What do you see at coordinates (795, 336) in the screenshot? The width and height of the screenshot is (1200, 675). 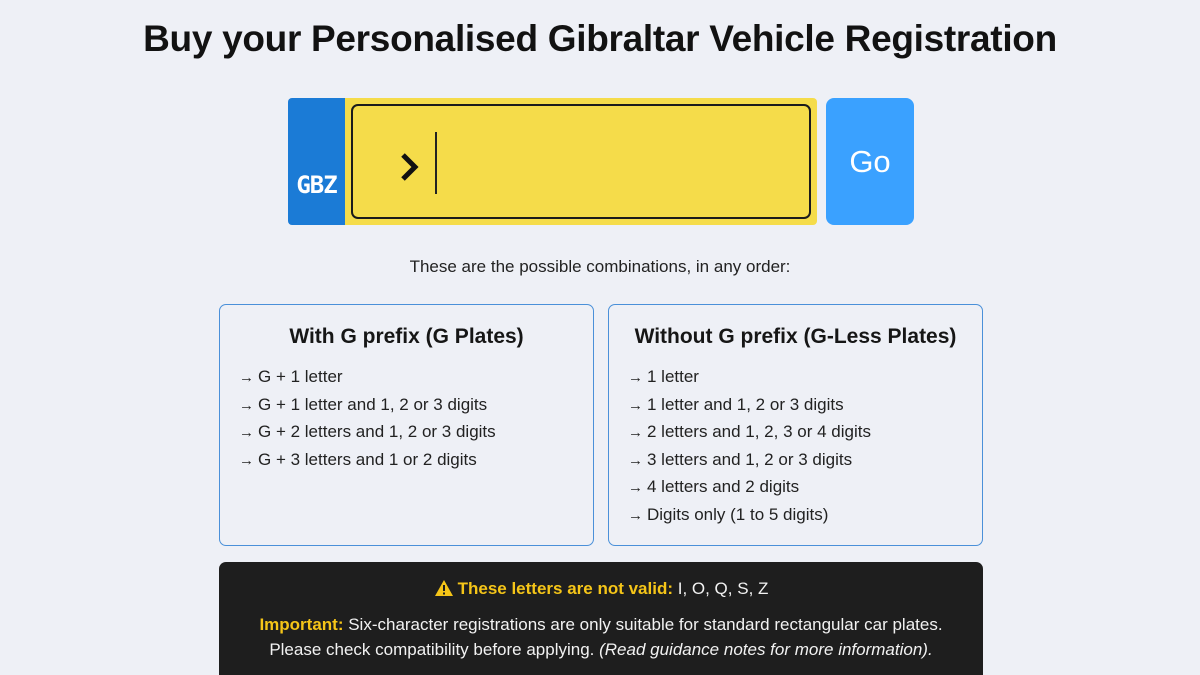 I see `card-title: Without G prefix (G-Less Plates)` at bounding box center [795, 336].